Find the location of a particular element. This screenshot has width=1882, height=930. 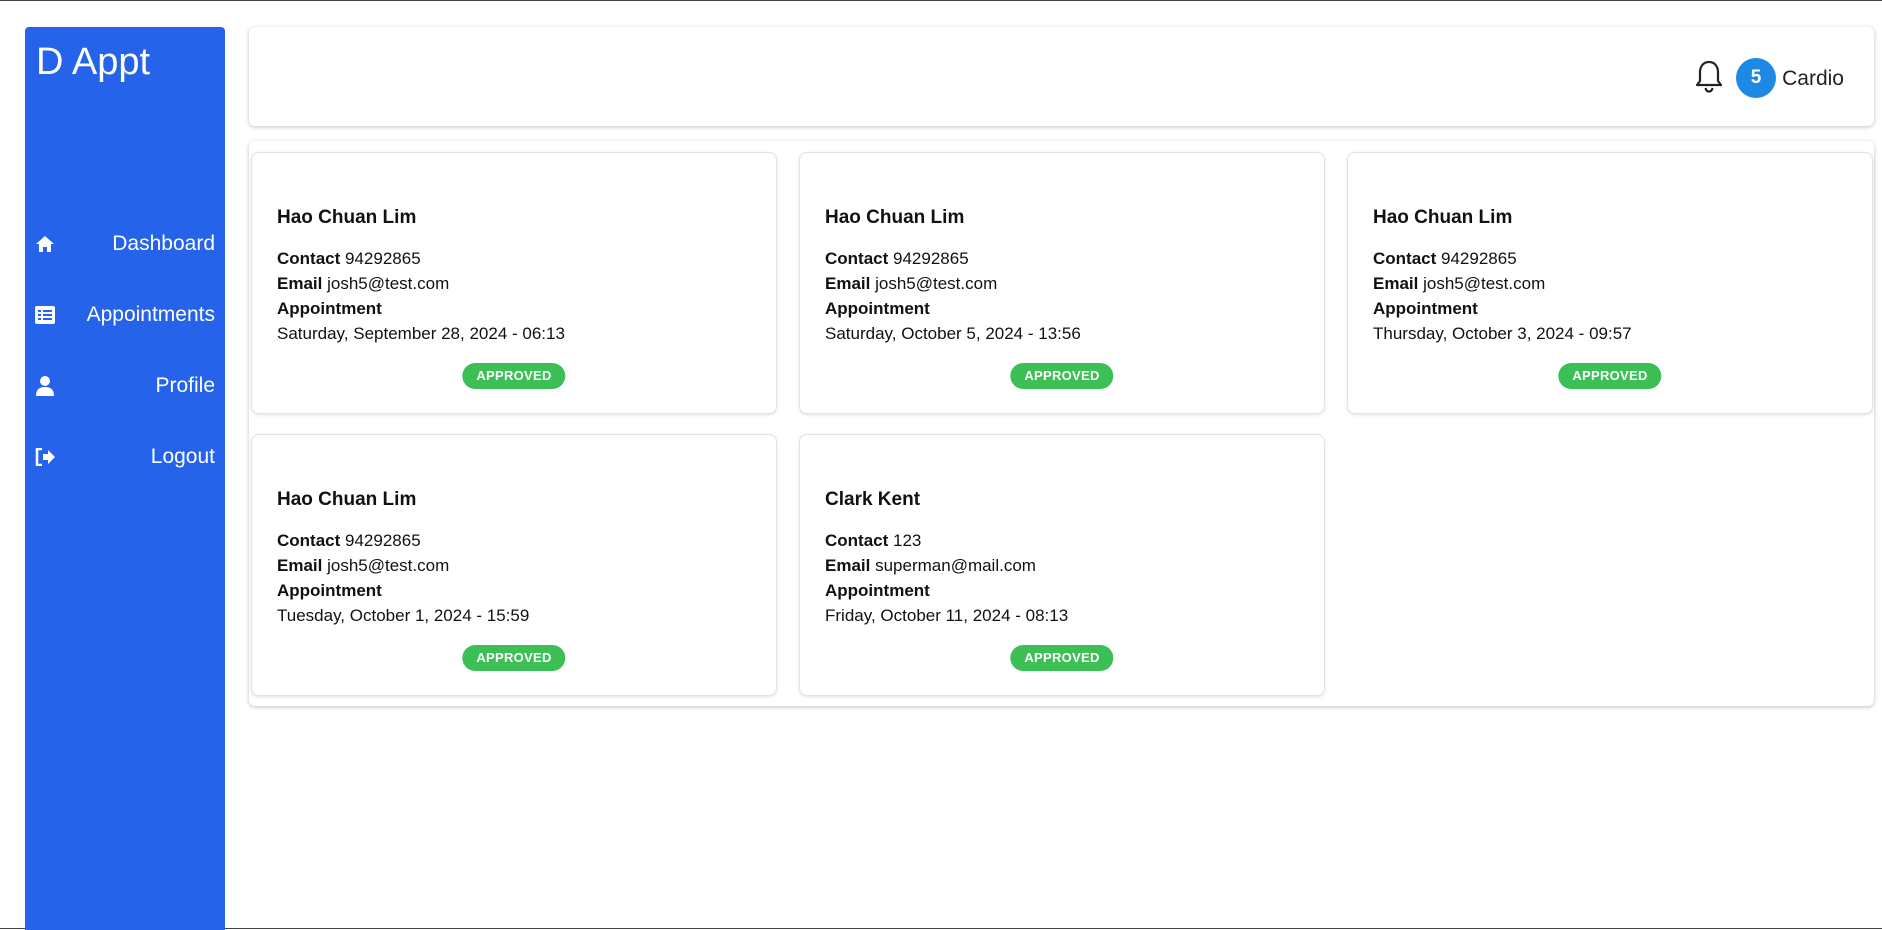

email-row: Email superman@mail.com is located at coordinates (1062, 565).